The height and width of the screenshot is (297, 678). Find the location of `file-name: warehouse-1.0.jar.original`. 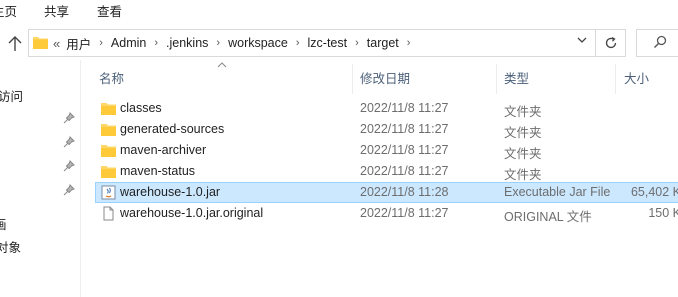

file-name: warehouse-1.0.jar.original is located at coordinates (192, 213).